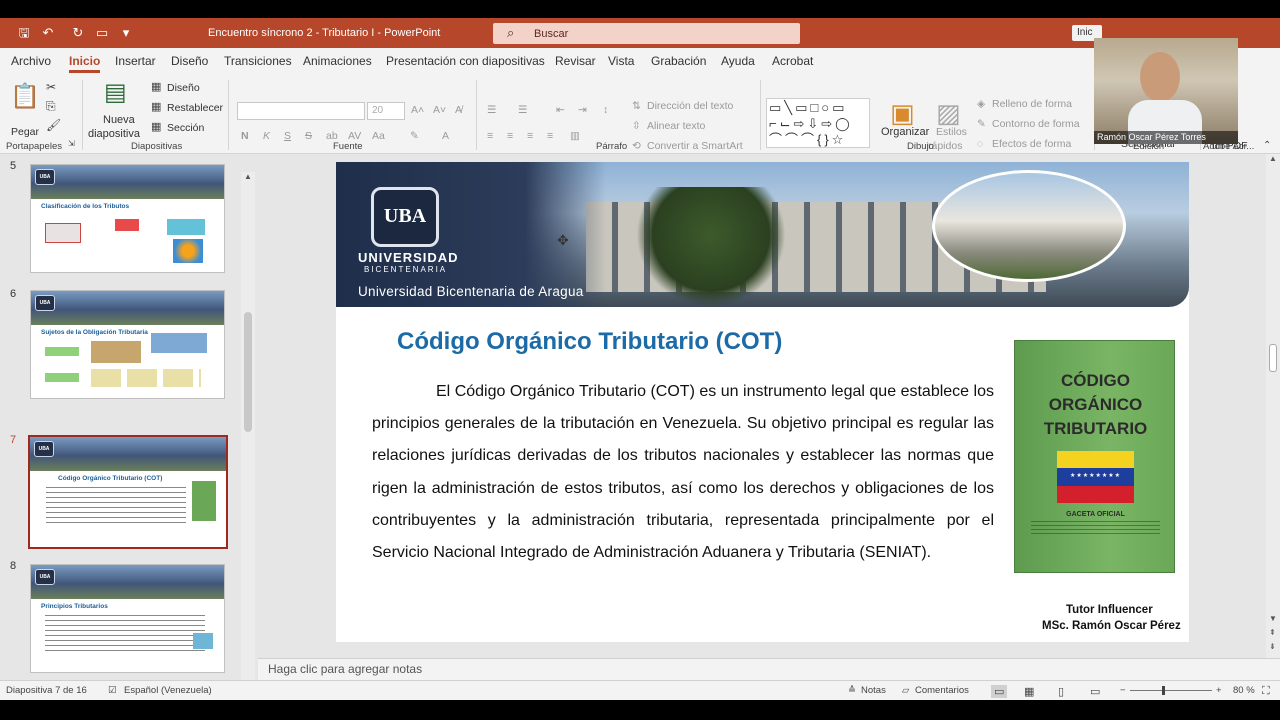 This screenshot has height=720, width=1280. Describe the element at coordinates (386, 111) in the screenshot. I see `font-size-combo: 20` at that location.